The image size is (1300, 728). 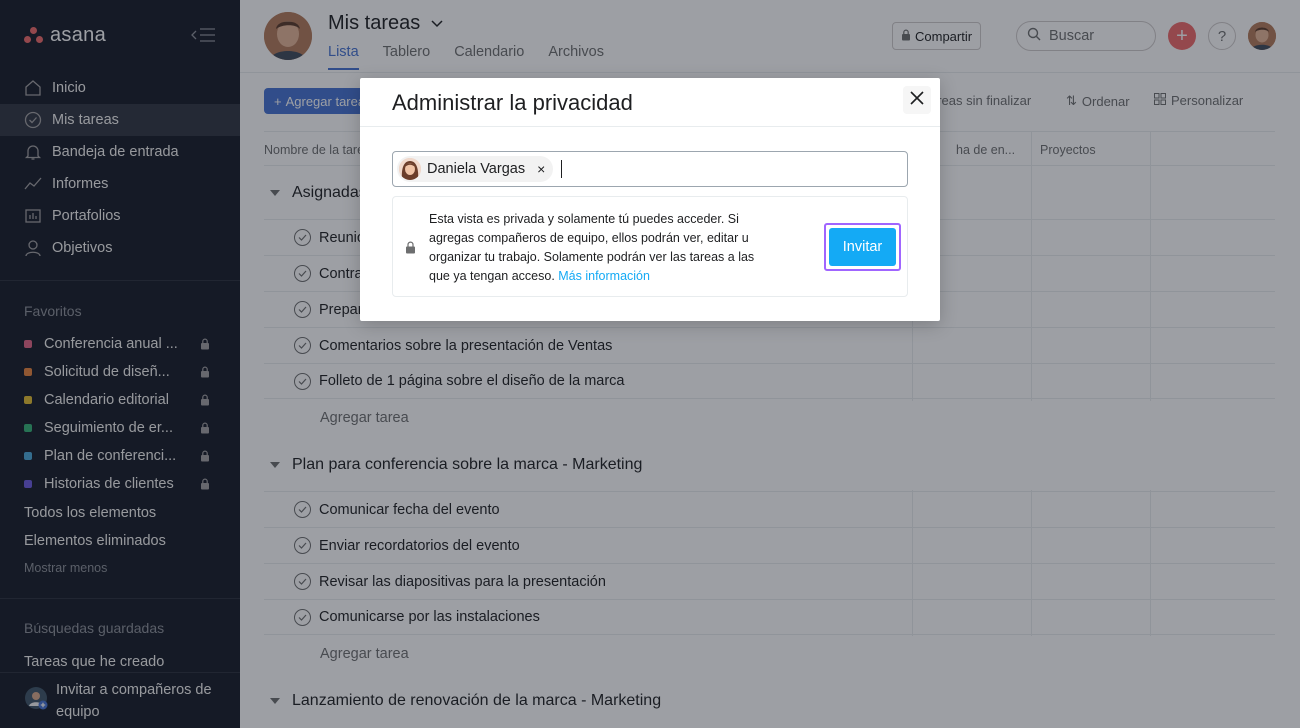 I want to click on close-icon, so click(x=917, y=100).